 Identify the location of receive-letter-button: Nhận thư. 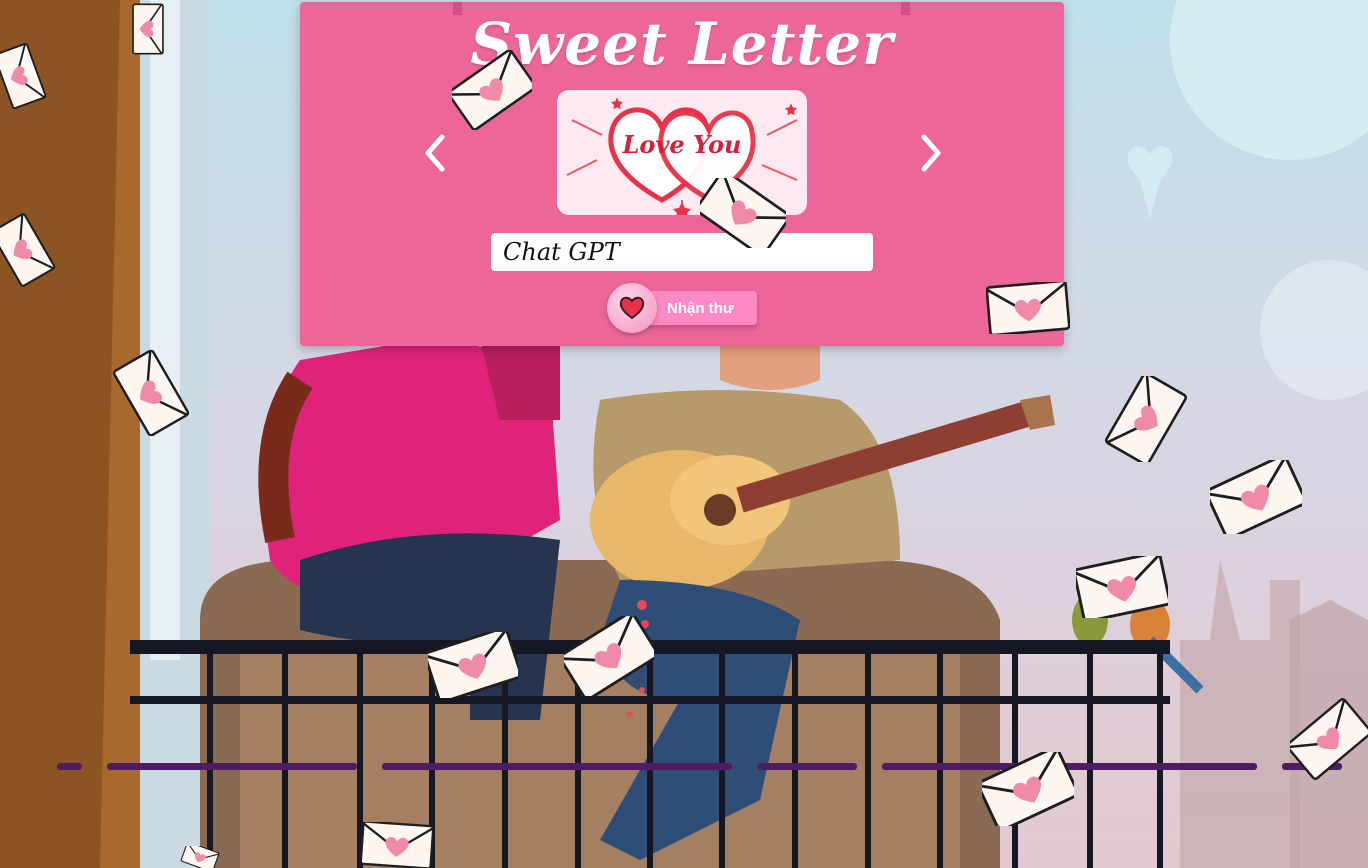
(683, 309).